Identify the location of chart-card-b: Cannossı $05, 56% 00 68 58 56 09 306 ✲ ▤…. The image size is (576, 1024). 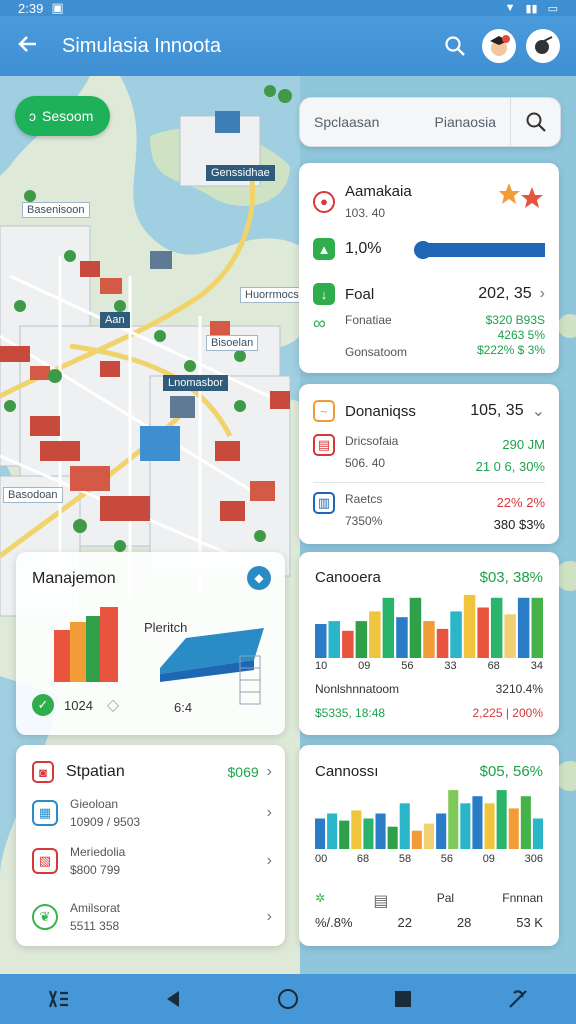
(429, 845).